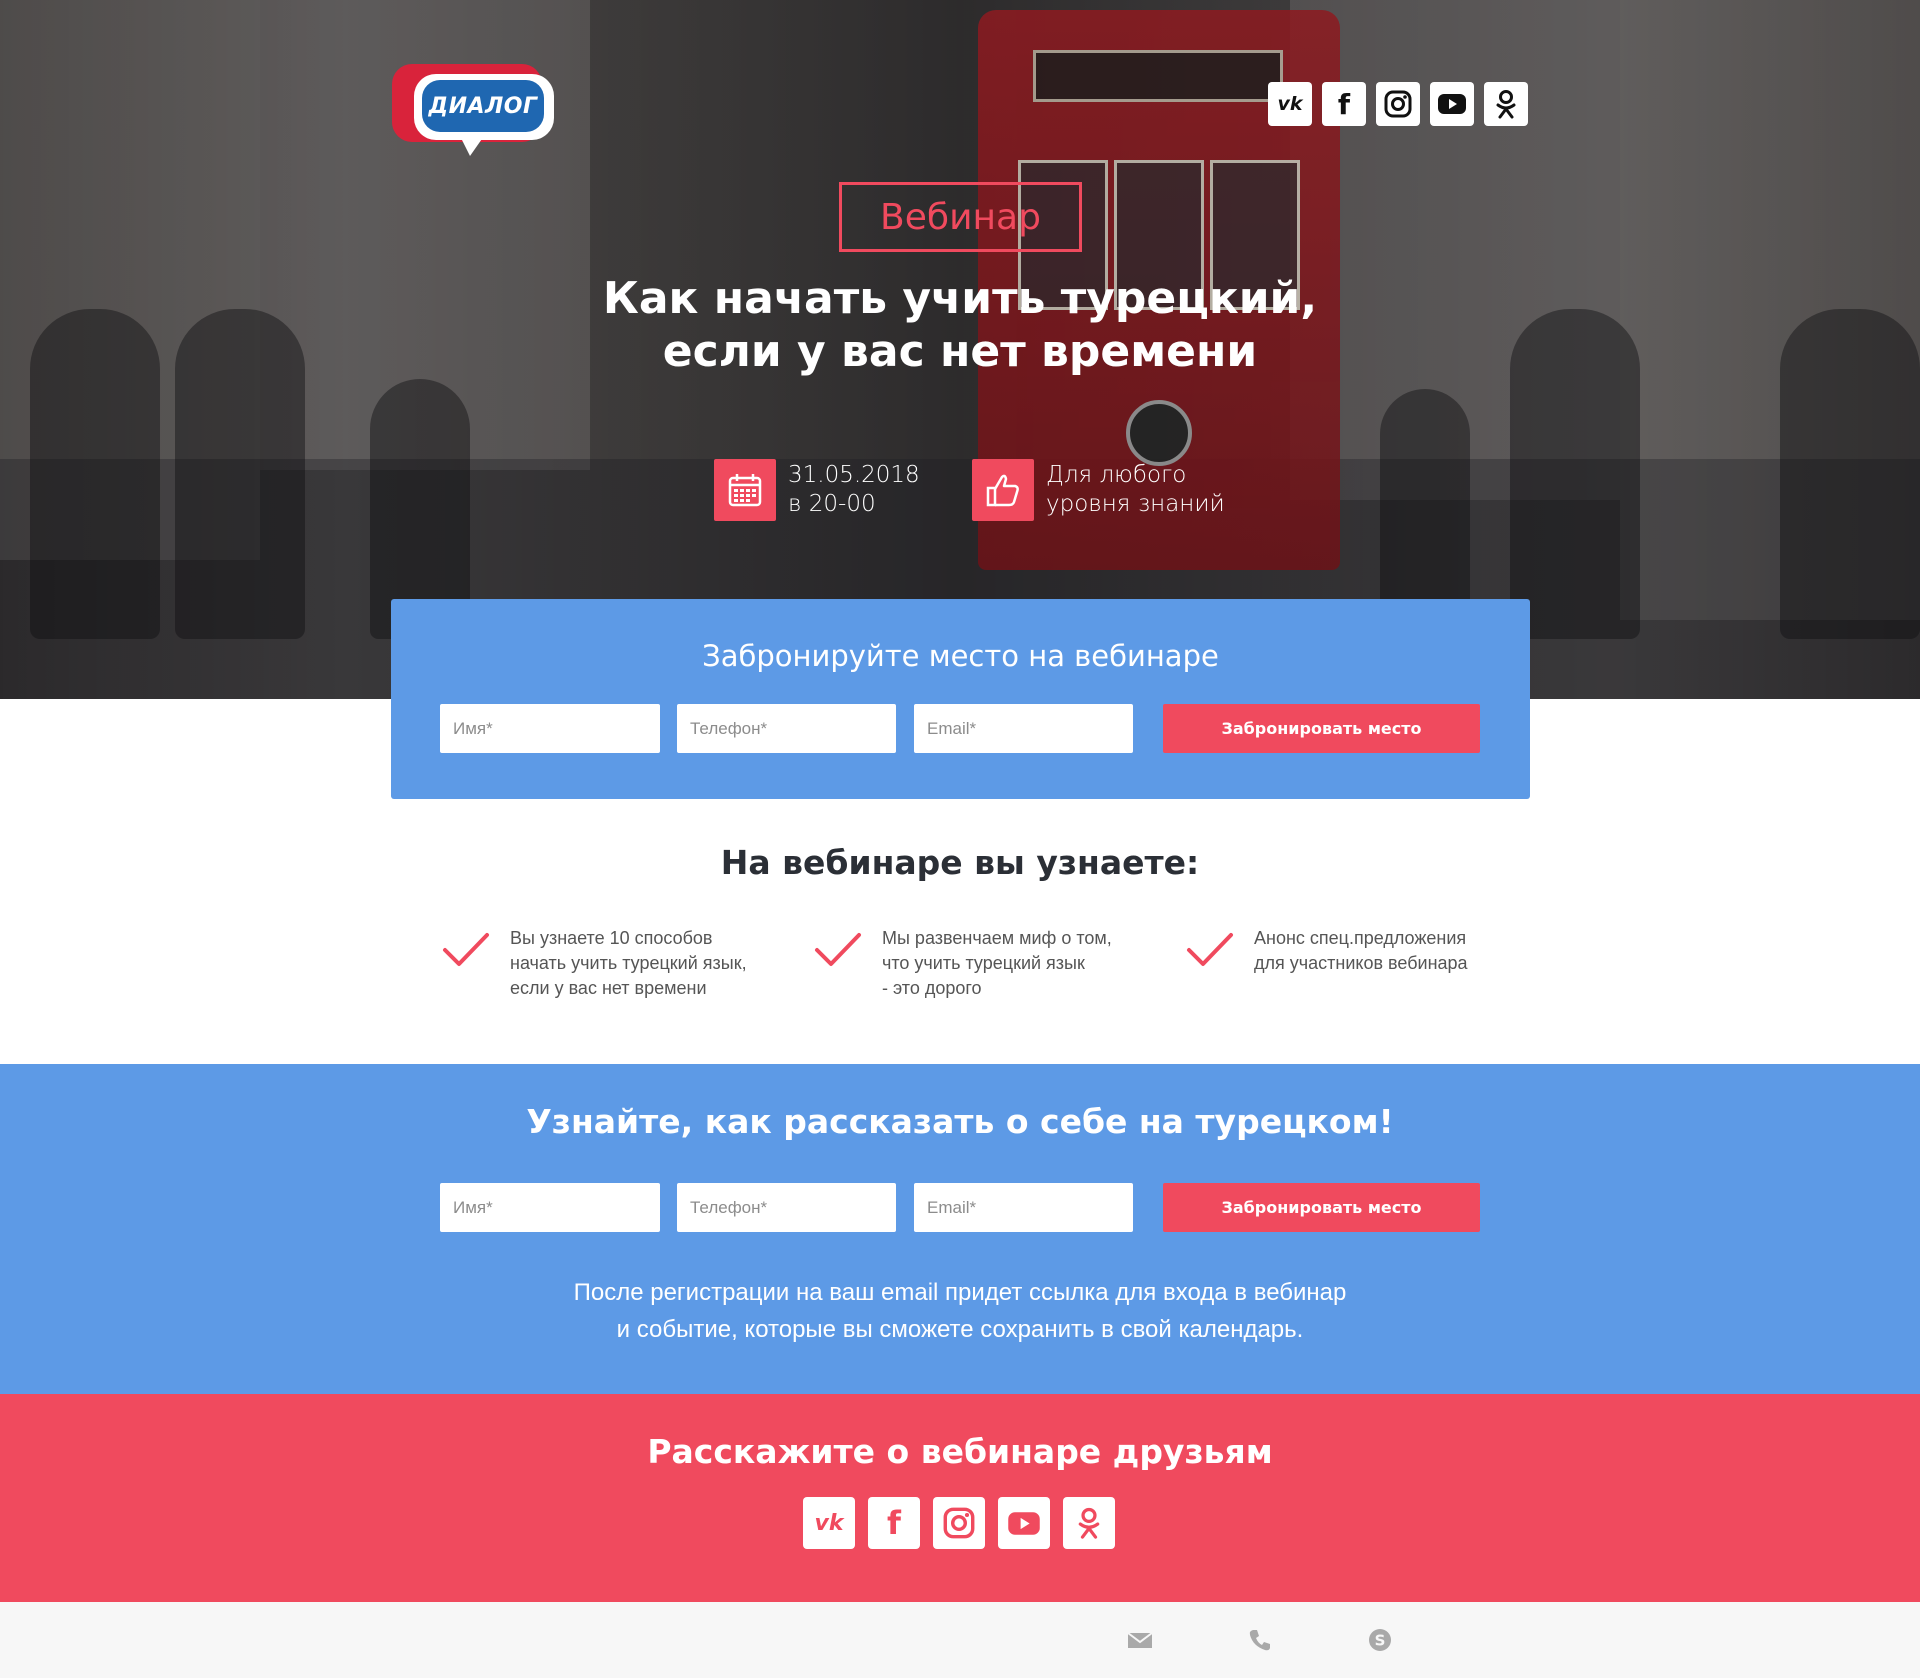  I want to click on dialog-logo: ДИАЛОГ, so click(473, 110).